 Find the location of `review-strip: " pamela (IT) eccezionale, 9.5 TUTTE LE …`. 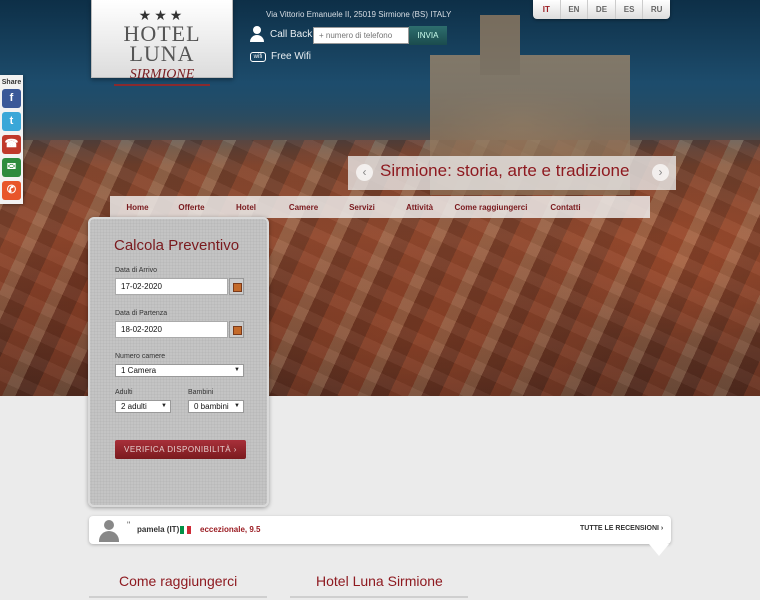

review-strip: " pamela (IT) eccezionale, 9.5 TUTTE LE … is located at coordinates (380, 536).